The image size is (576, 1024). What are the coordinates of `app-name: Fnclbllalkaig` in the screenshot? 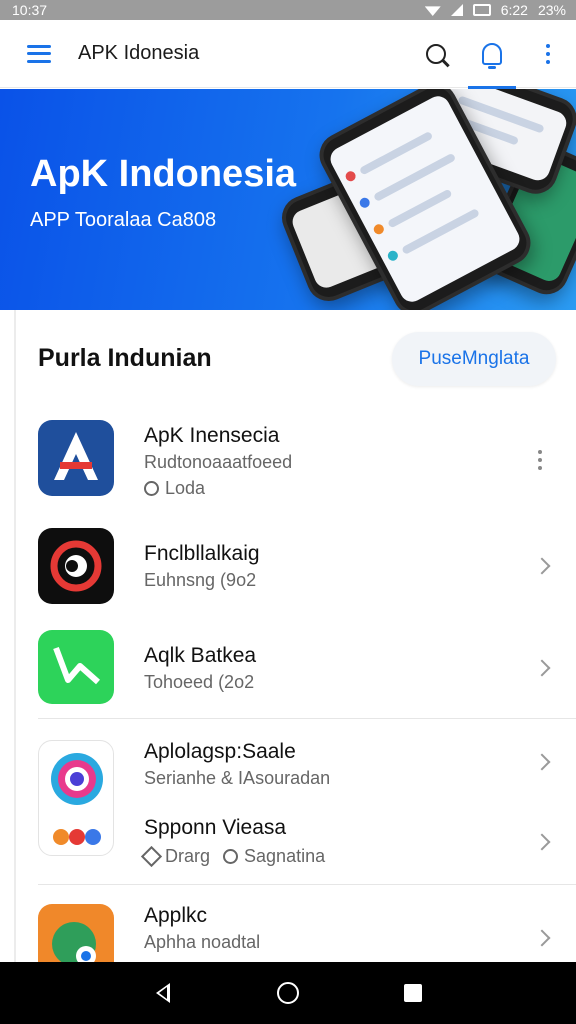 It's located at (202, 553).